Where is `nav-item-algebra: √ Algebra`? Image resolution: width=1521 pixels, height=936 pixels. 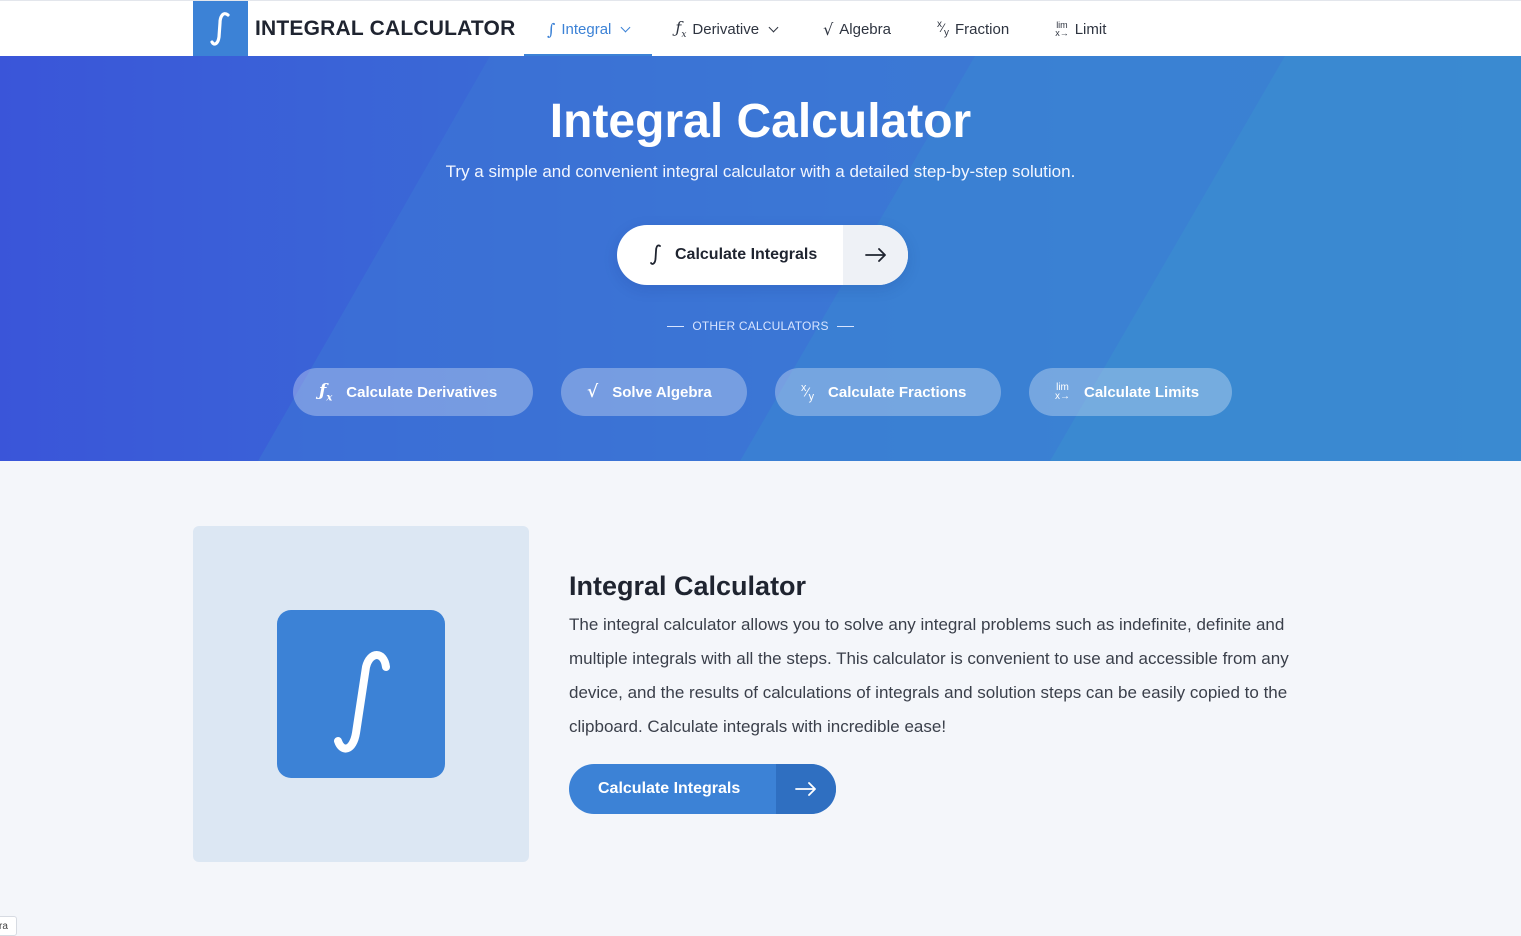
nav-item-algebra: √ Algebra is located at coordinates (857, 29).